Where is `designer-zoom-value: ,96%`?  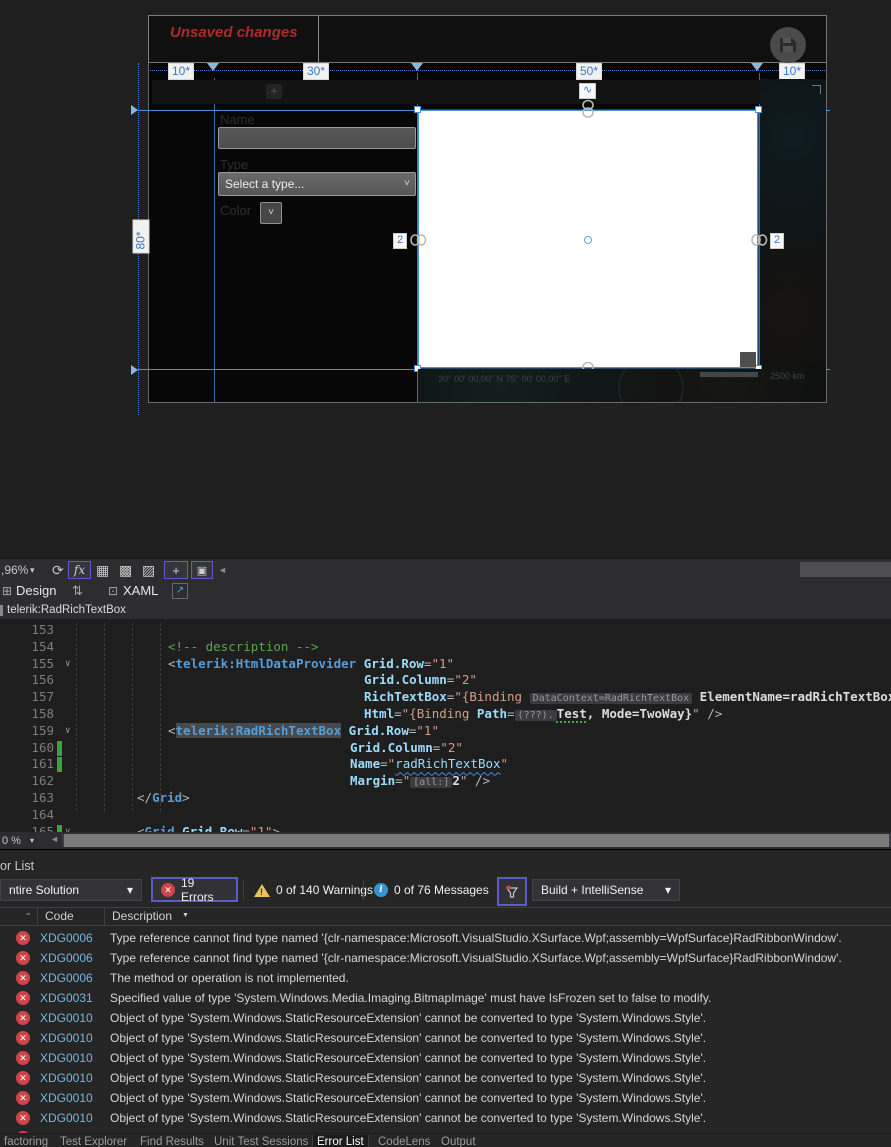 designer-zoom-value: ,96% is located at coordinates (14, 570).